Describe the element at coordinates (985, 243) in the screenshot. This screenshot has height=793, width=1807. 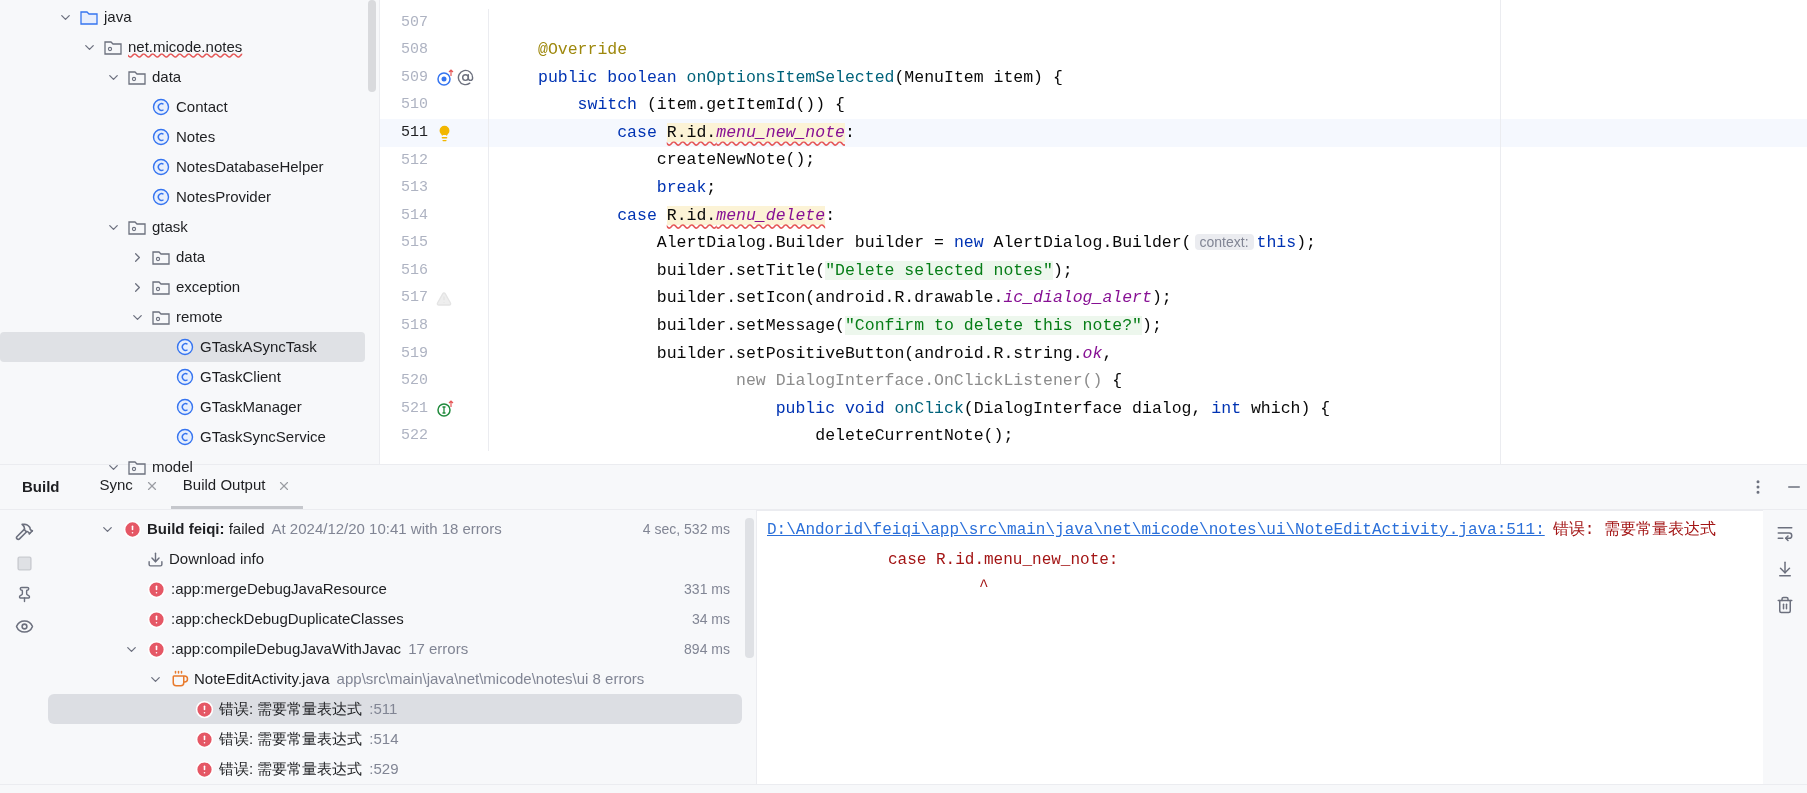
I see `code-line: AlertDialog.Builder builder = new AlertDialog.Builder( context: this);` at that location.